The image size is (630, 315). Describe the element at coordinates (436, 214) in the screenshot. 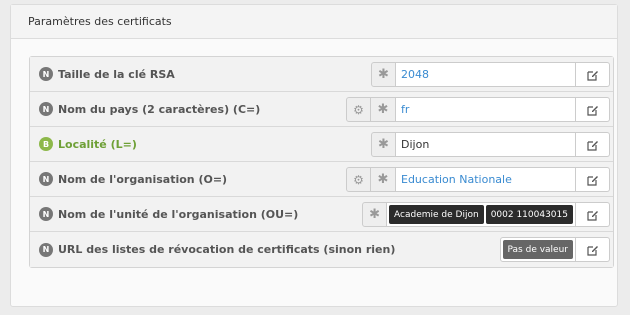

I see `value-tag: Academie de Dijon` at that location.